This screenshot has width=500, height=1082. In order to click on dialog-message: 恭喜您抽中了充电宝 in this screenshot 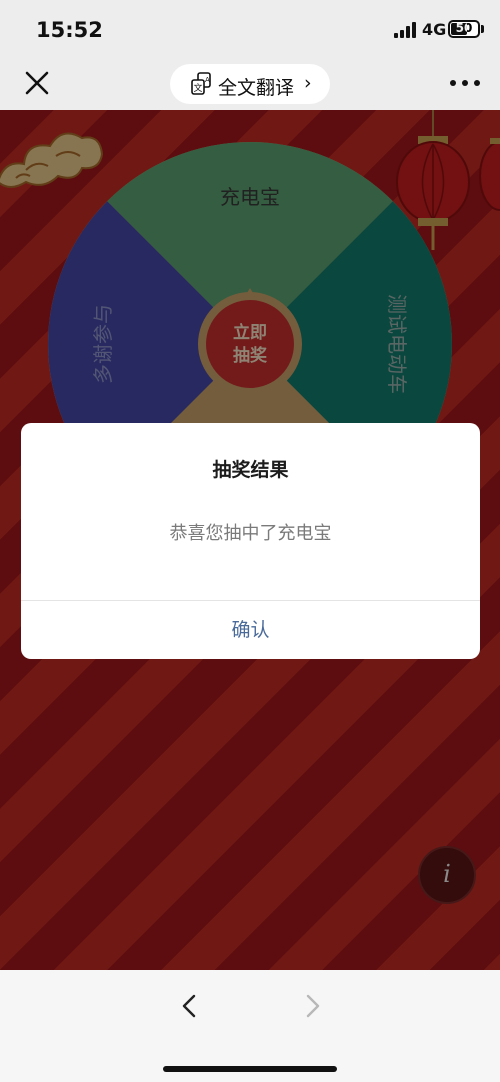, I will do `click(250, 533)`.